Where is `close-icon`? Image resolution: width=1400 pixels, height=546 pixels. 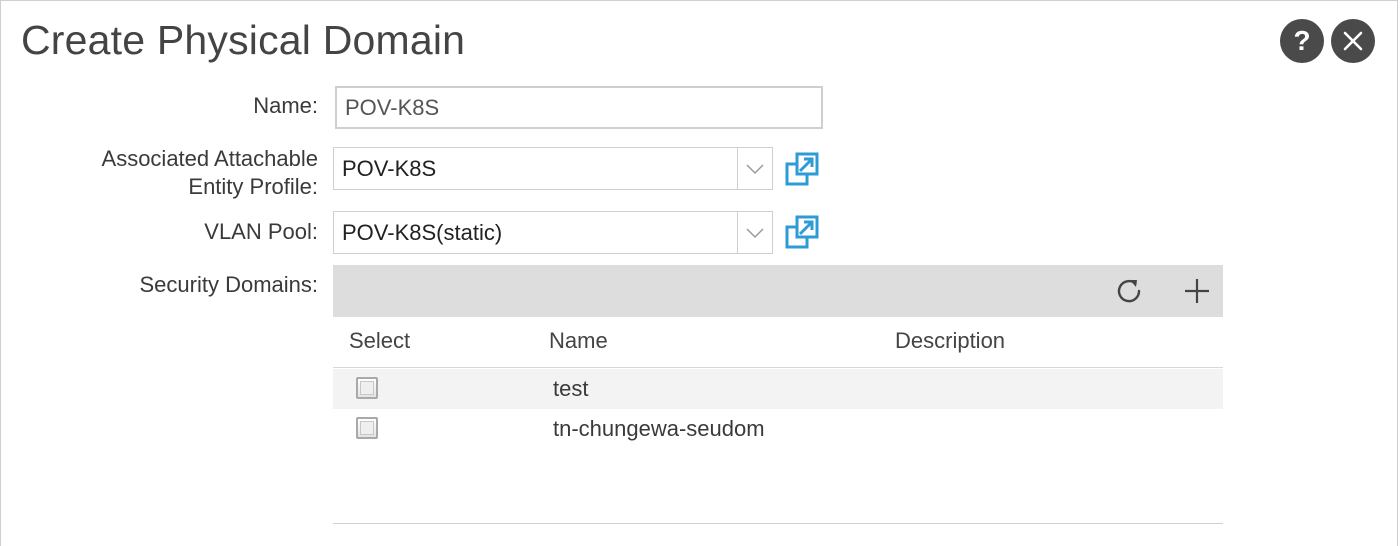 close-icon is located at coordinates (1353, 41).